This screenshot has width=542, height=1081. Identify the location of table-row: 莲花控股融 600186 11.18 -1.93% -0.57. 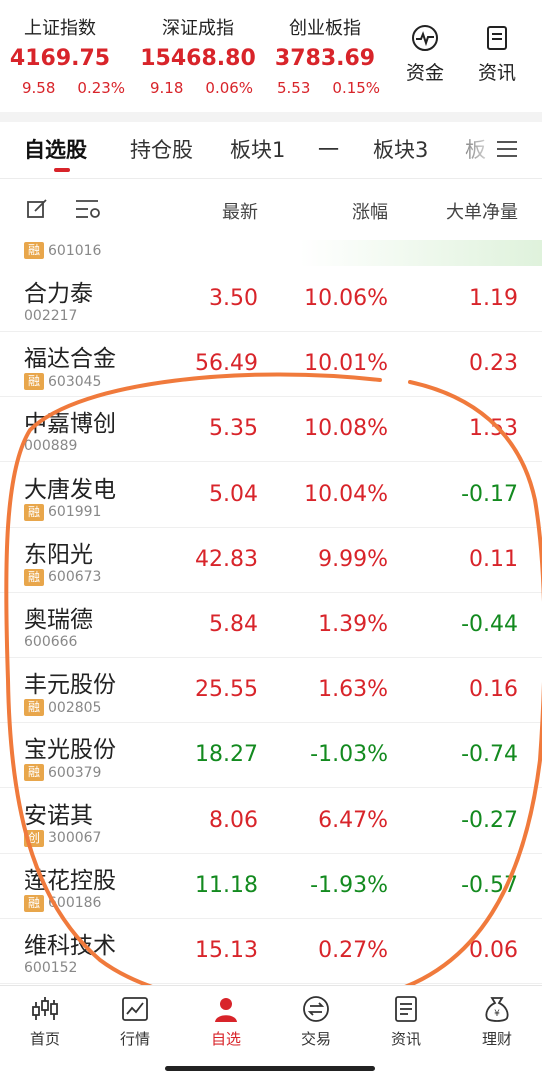
(271, 886).